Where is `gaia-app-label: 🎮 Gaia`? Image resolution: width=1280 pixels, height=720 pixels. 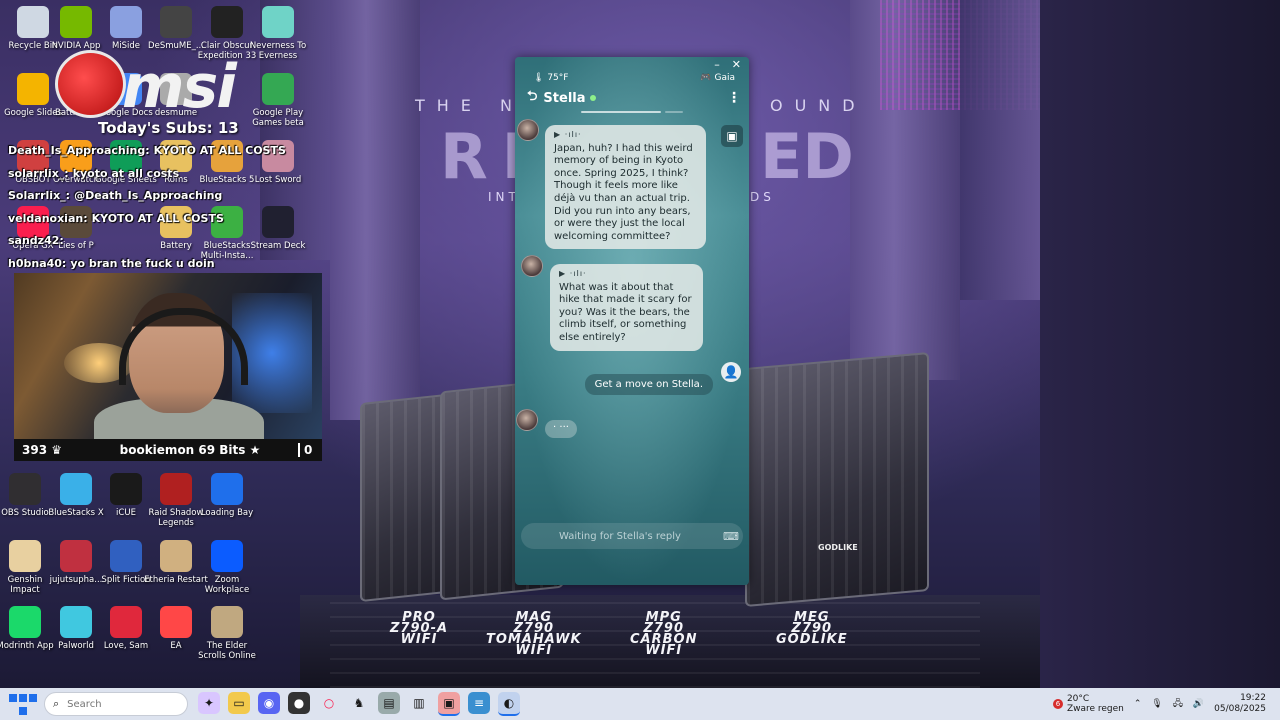 gaia-app-label: 🎮 Gaia is located at coordinates (717, 78).